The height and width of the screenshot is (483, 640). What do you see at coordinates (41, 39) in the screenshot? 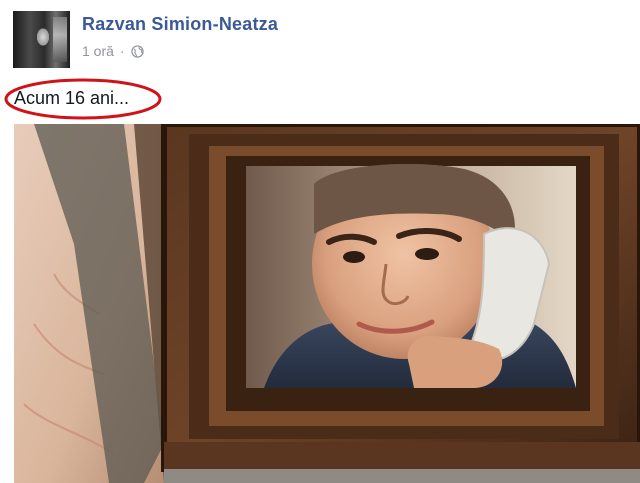
I see `avatar` at bounding box center [41, 39].